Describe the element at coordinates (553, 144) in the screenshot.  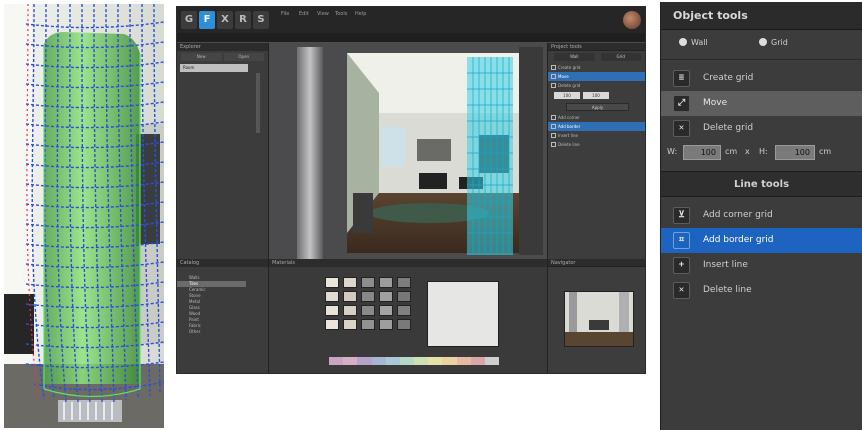
I see `delete-line-icon` at that location.